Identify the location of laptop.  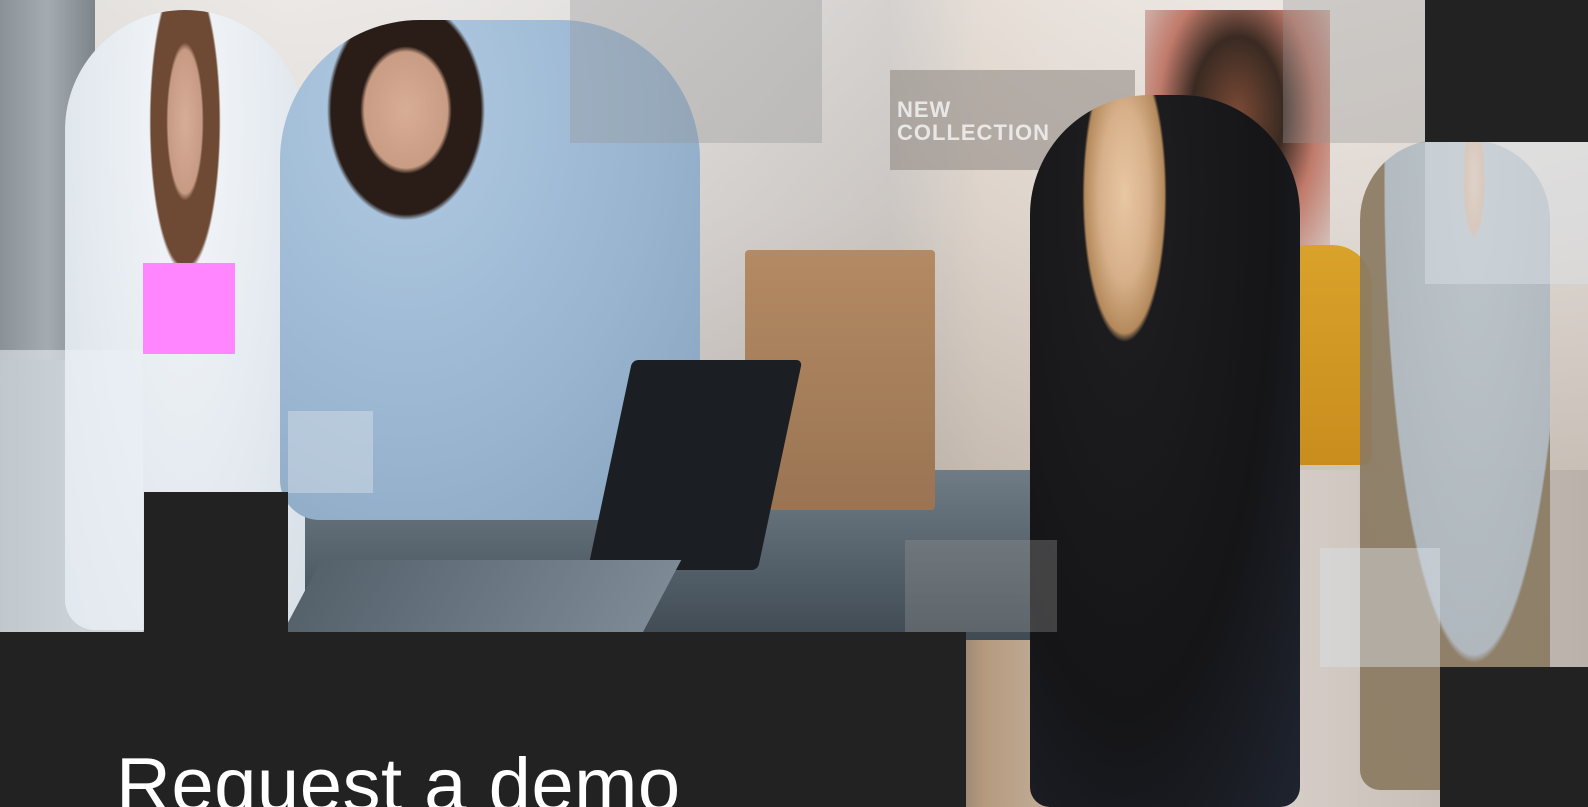
(480, 600).